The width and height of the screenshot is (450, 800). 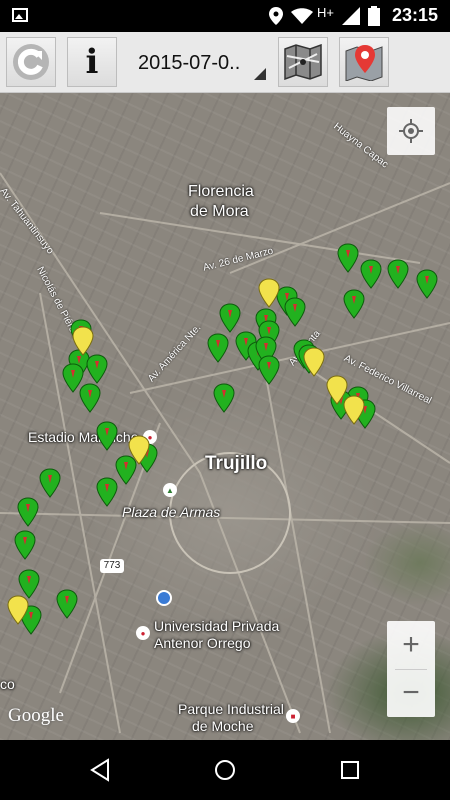 I want to click on place-label-plaza: Plaza de Armas, so click(x=171, y=512).